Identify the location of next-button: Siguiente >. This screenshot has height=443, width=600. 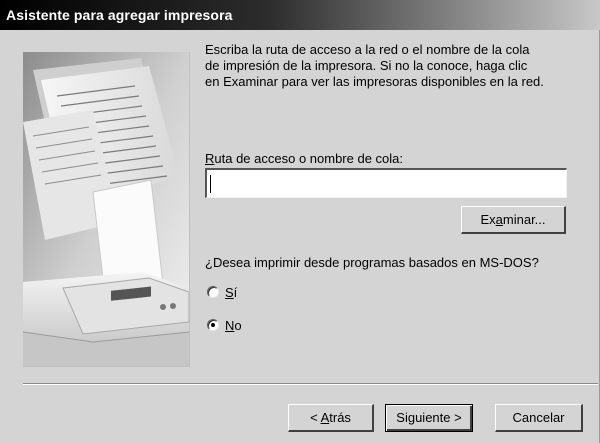
(429, 418).